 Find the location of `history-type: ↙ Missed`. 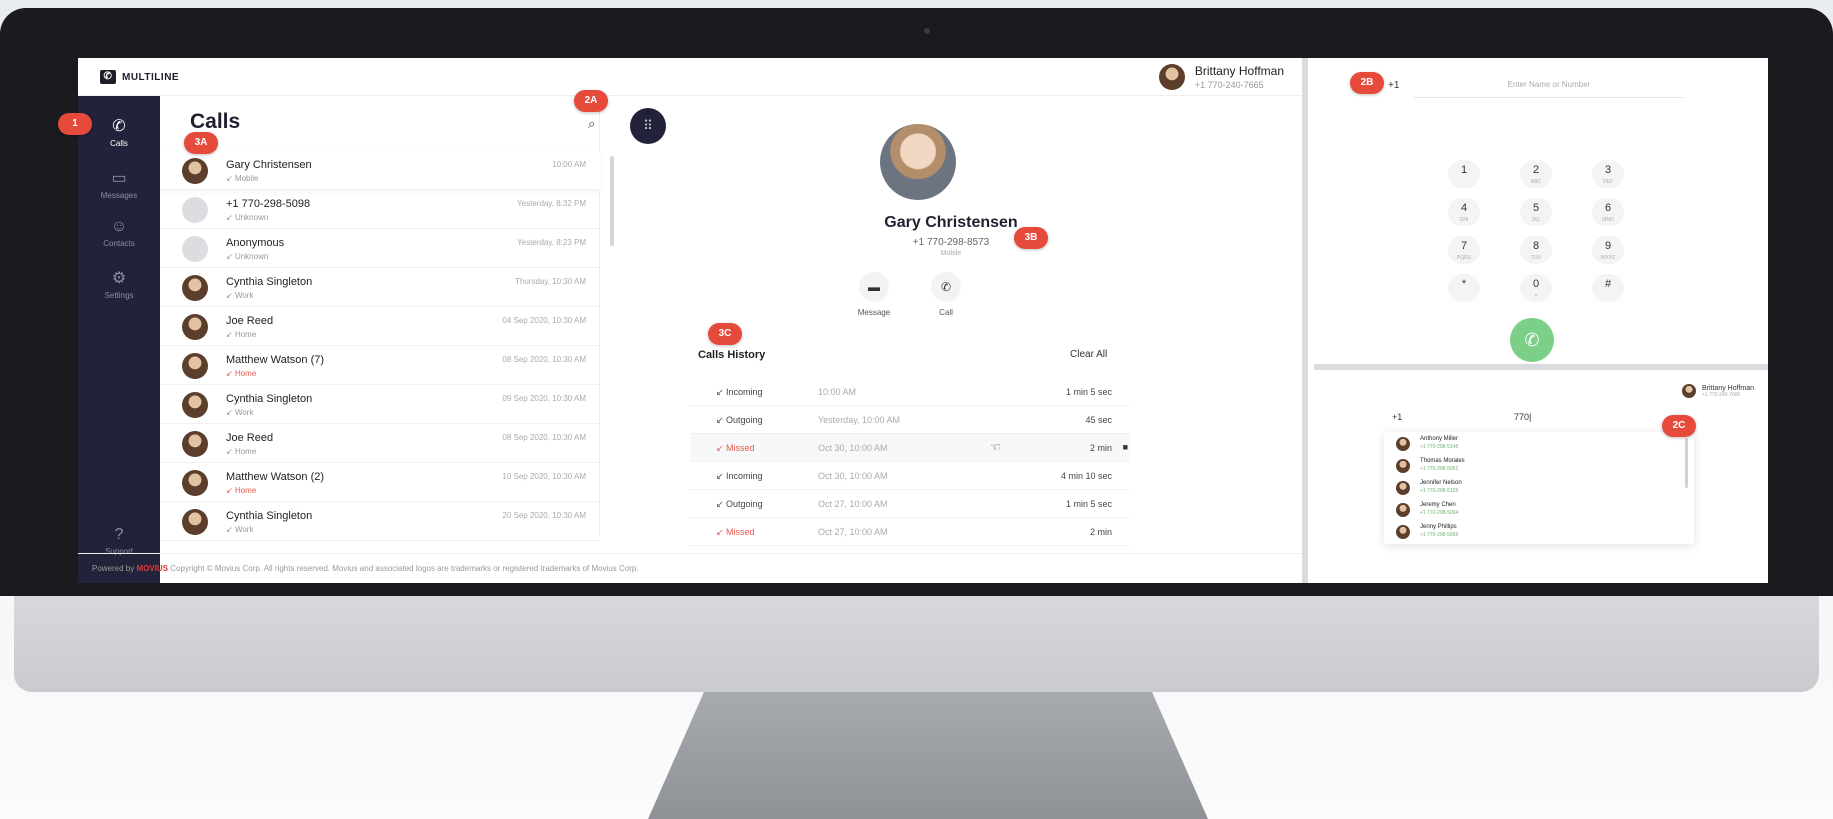

history-type: ↙ Missed is located at coordinates (735, 532).